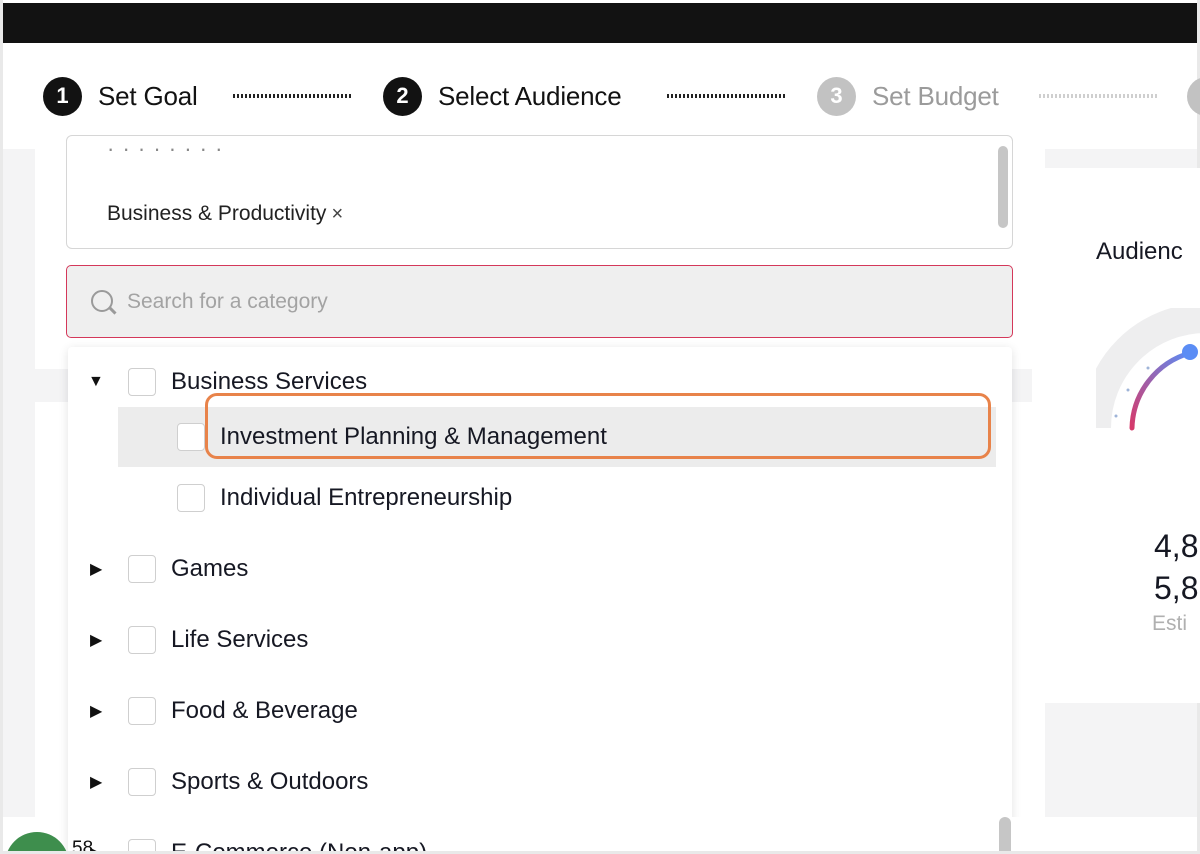 This screenshot has width=1200, height=854. What do you see at coordinates (533, 382) in the screenshot?
I see `category-row: ▼ Business Services` at bounding box center [533, 382].